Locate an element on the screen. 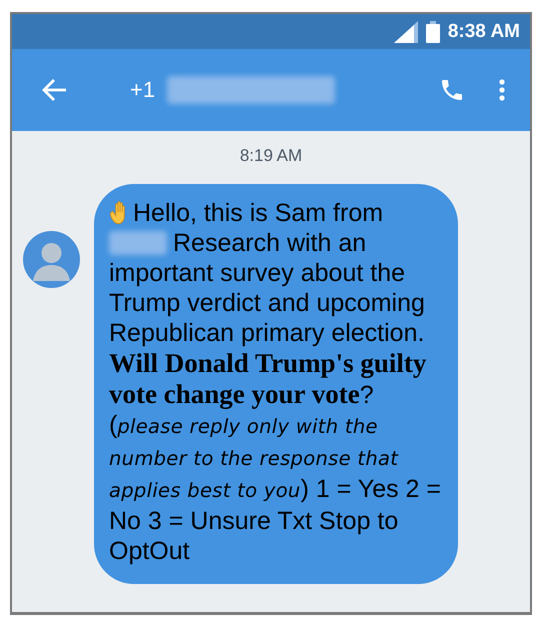 The image size is (542, 626). battery-icon is located at coordinates (433, 31).